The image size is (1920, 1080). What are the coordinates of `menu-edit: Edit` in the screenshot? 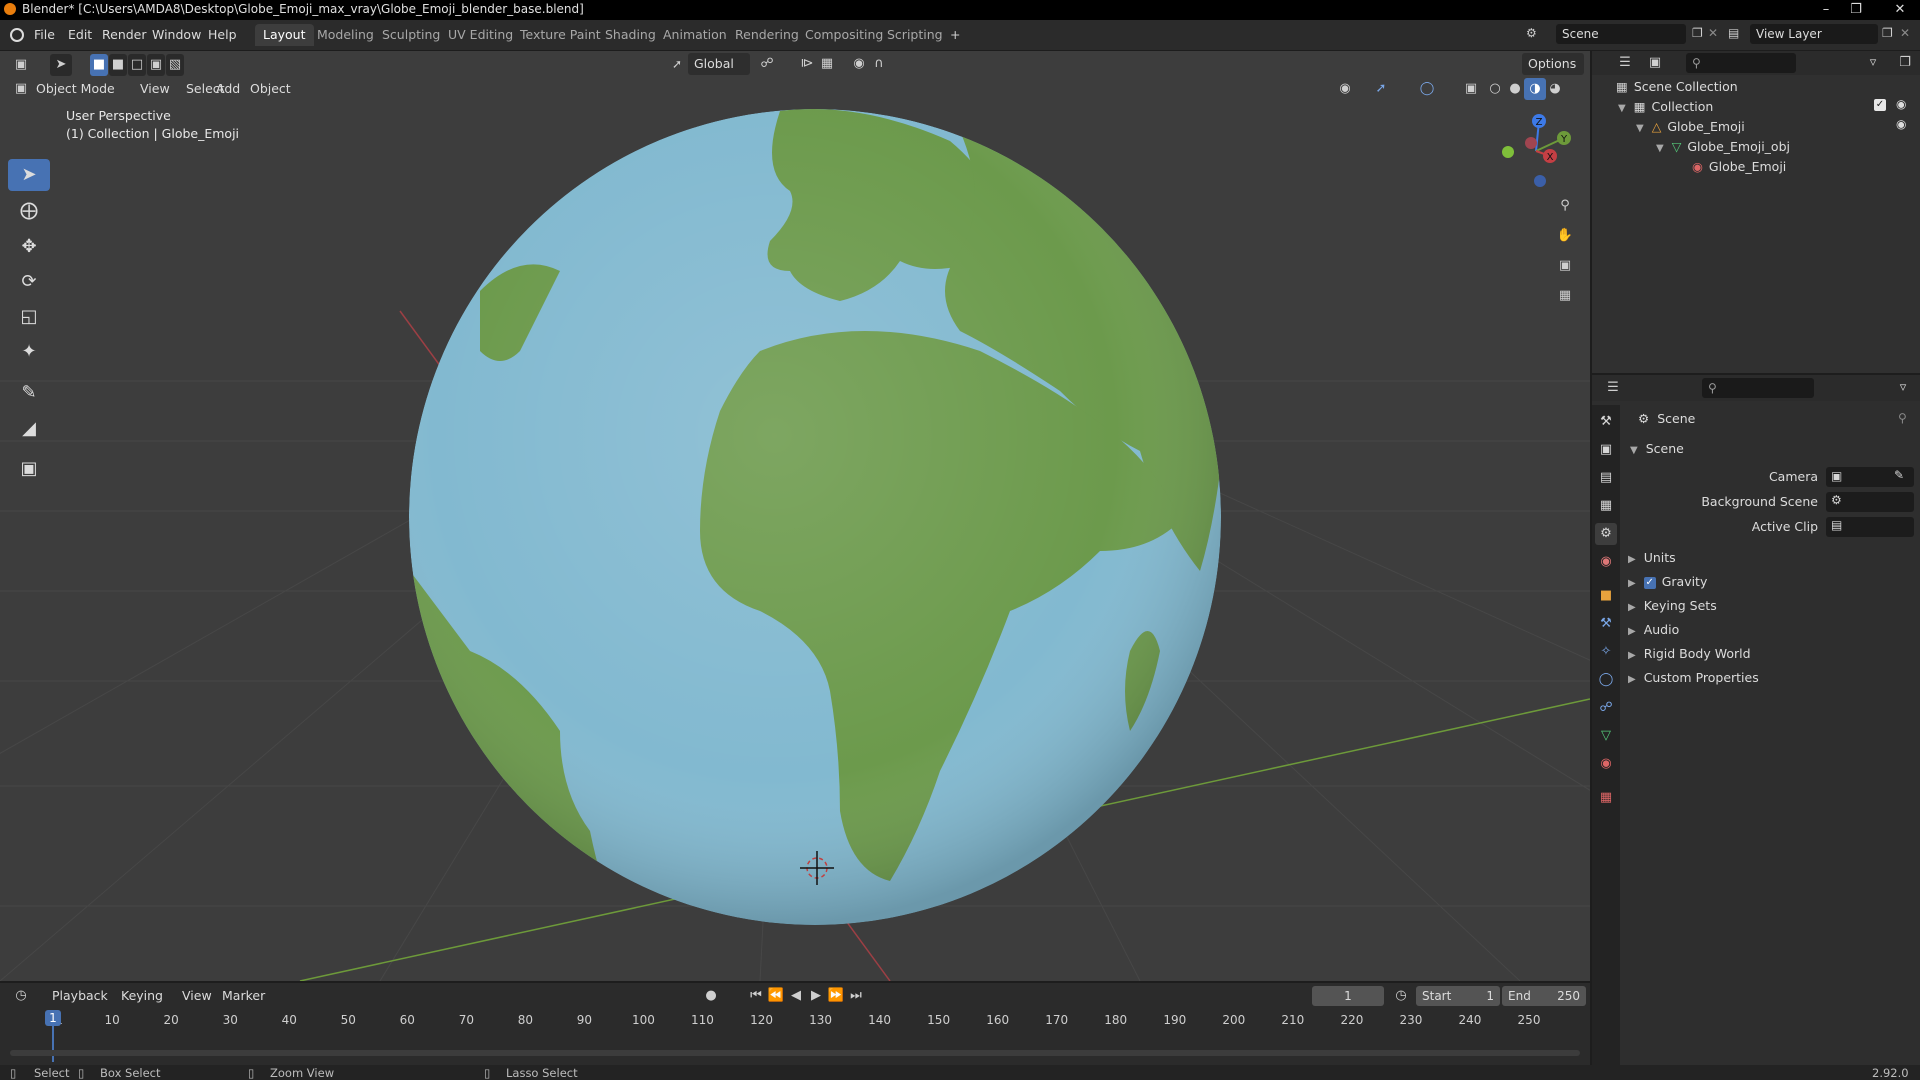 It's located at (80, 34).